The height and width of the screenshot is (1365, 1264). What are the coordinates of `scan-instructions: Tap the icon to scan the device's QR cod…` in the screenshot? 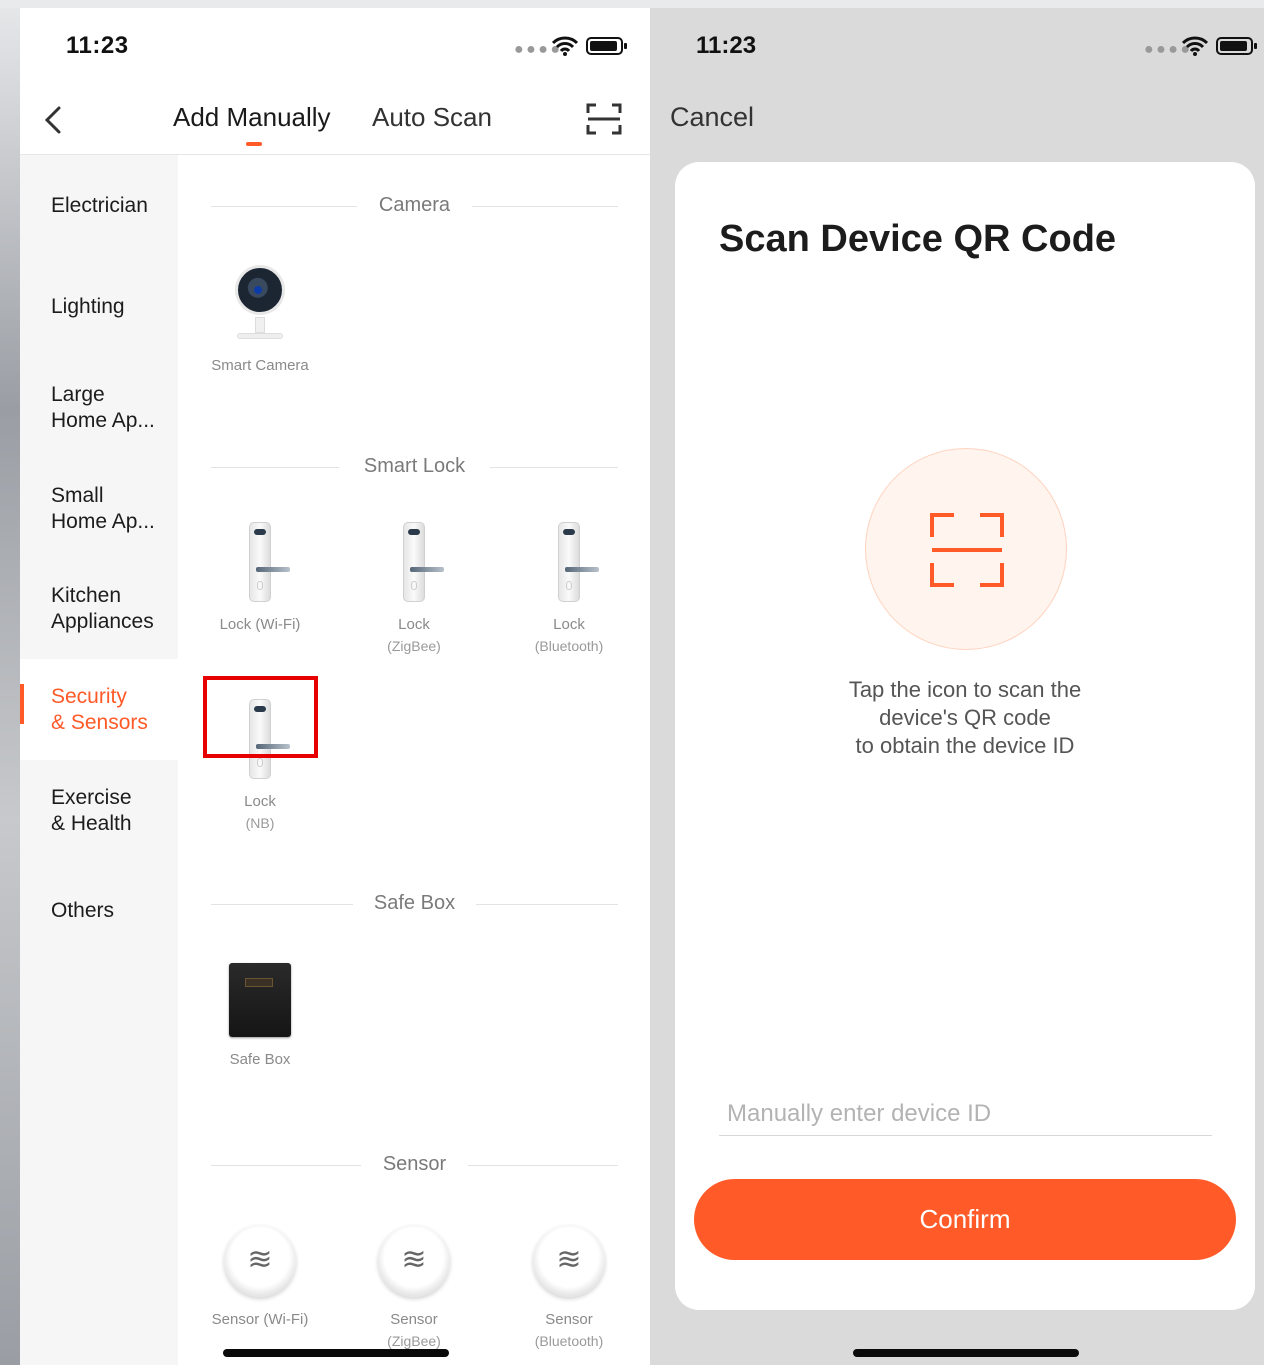 It's located at (965, 718).